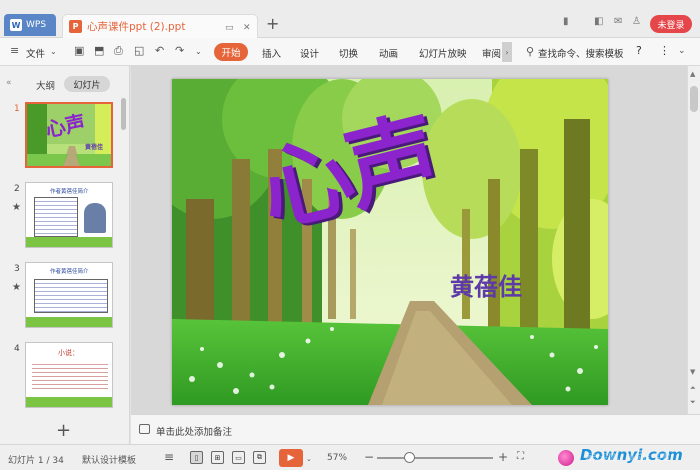  I want to click on document-tab: P 心声课件ppt (2).ppt ▭ ✕, so click(160, 26).